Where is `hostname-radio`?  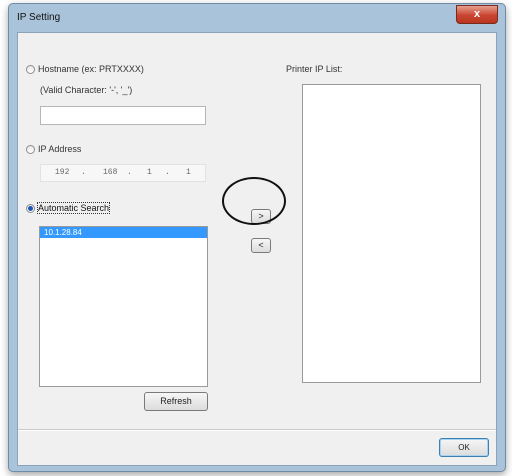 hostname-radio is located at coordinates (30, 69).